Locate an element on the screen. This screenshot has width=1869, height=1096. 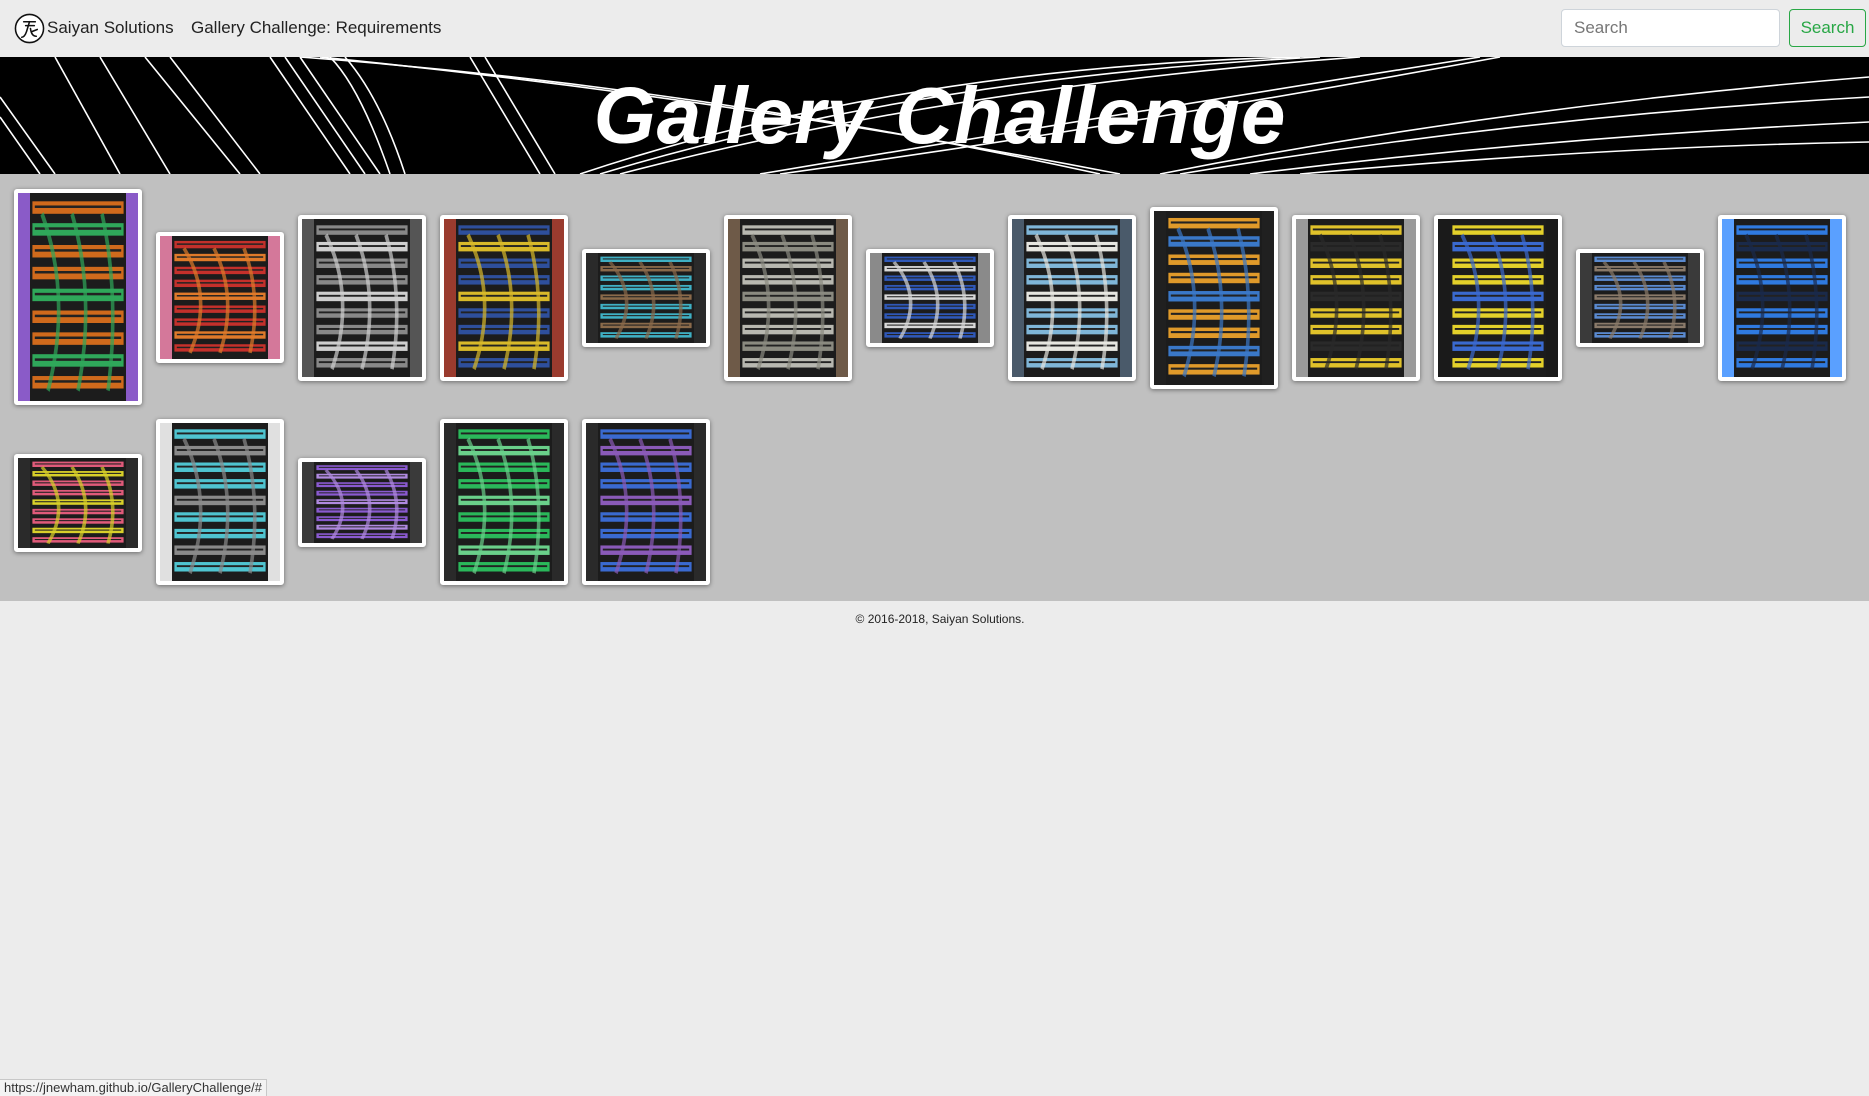
search-button: Search is located at coordinates (1827, 28).